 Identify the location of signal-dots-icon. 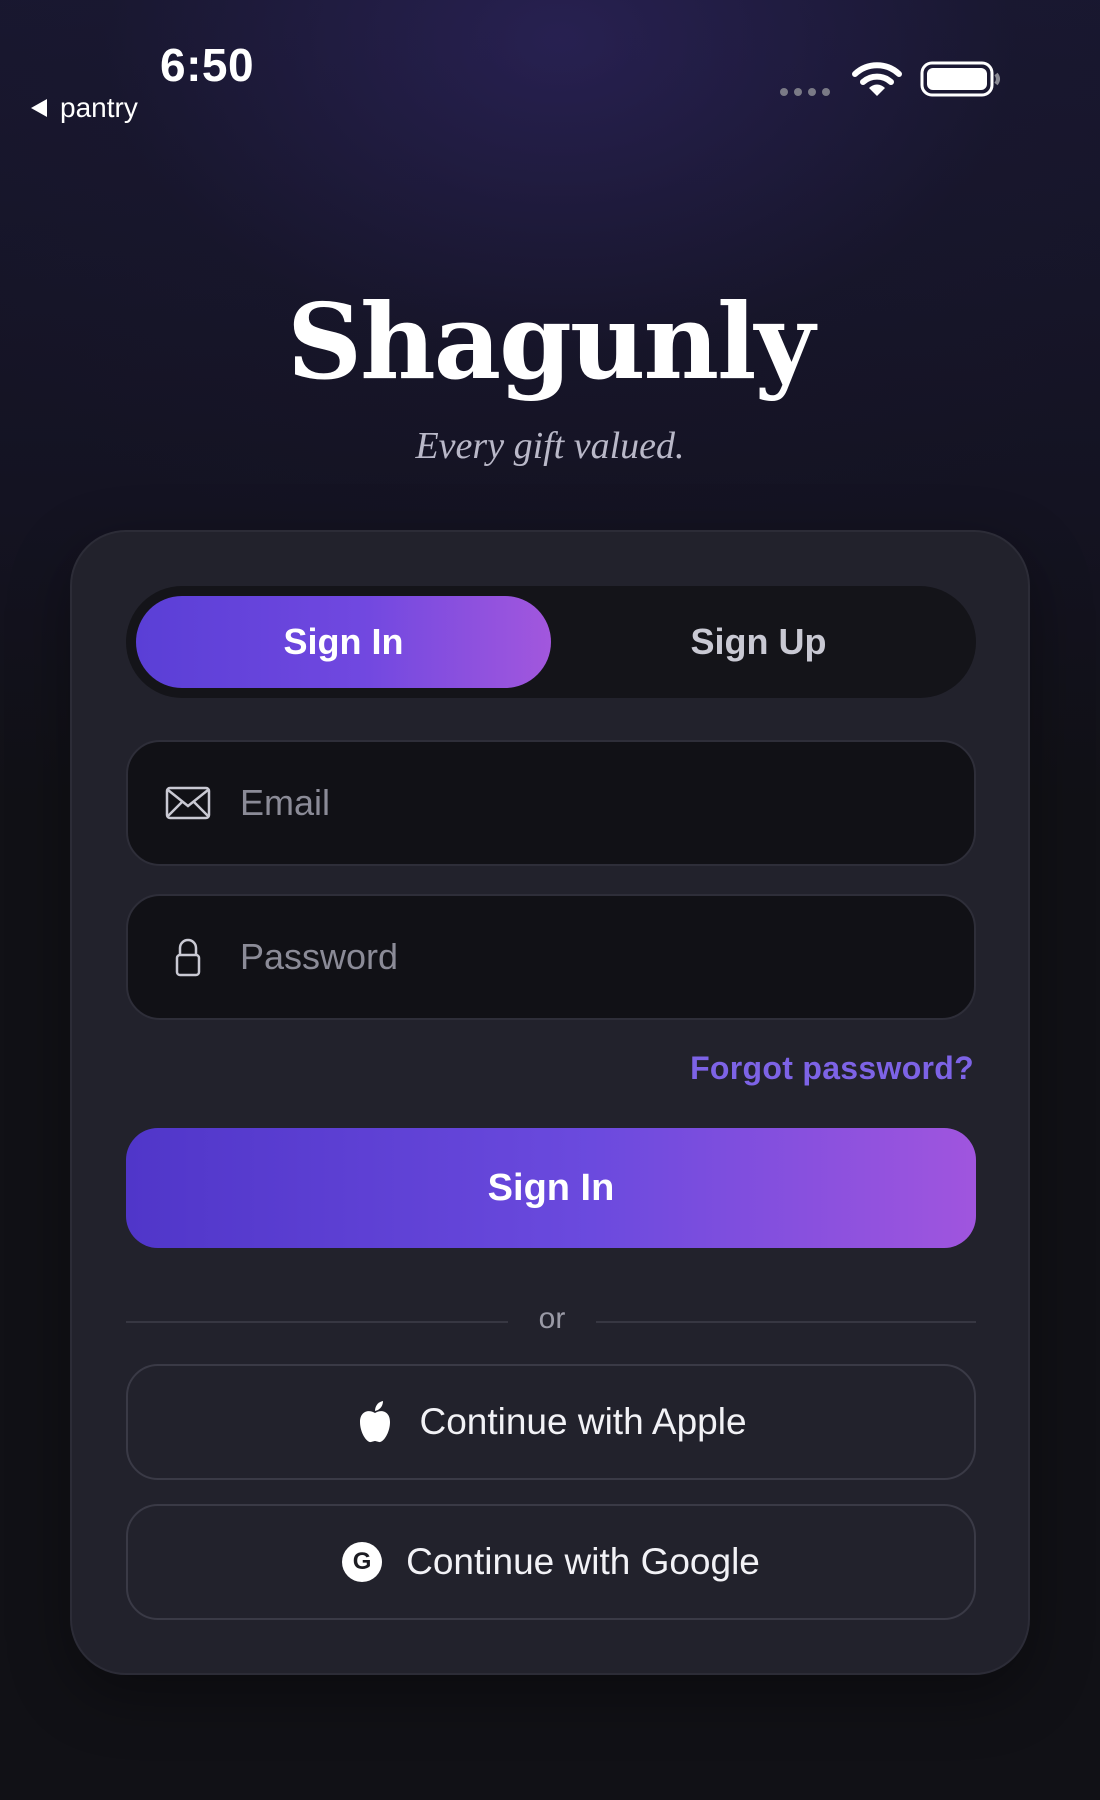
(805, 92).